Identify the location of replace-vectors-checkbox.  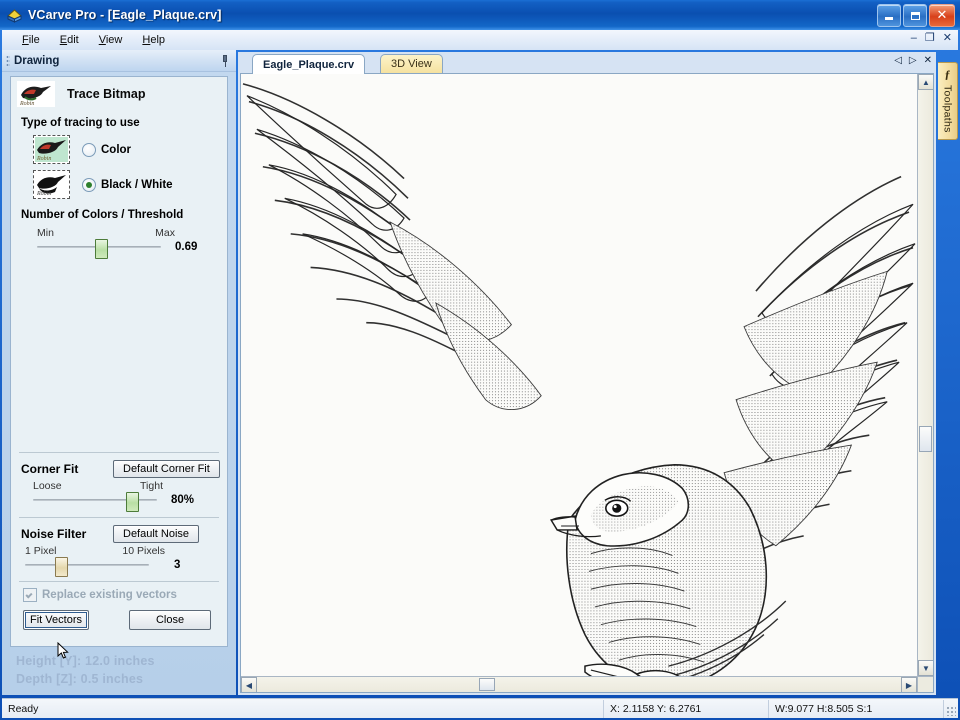
(30, 595).